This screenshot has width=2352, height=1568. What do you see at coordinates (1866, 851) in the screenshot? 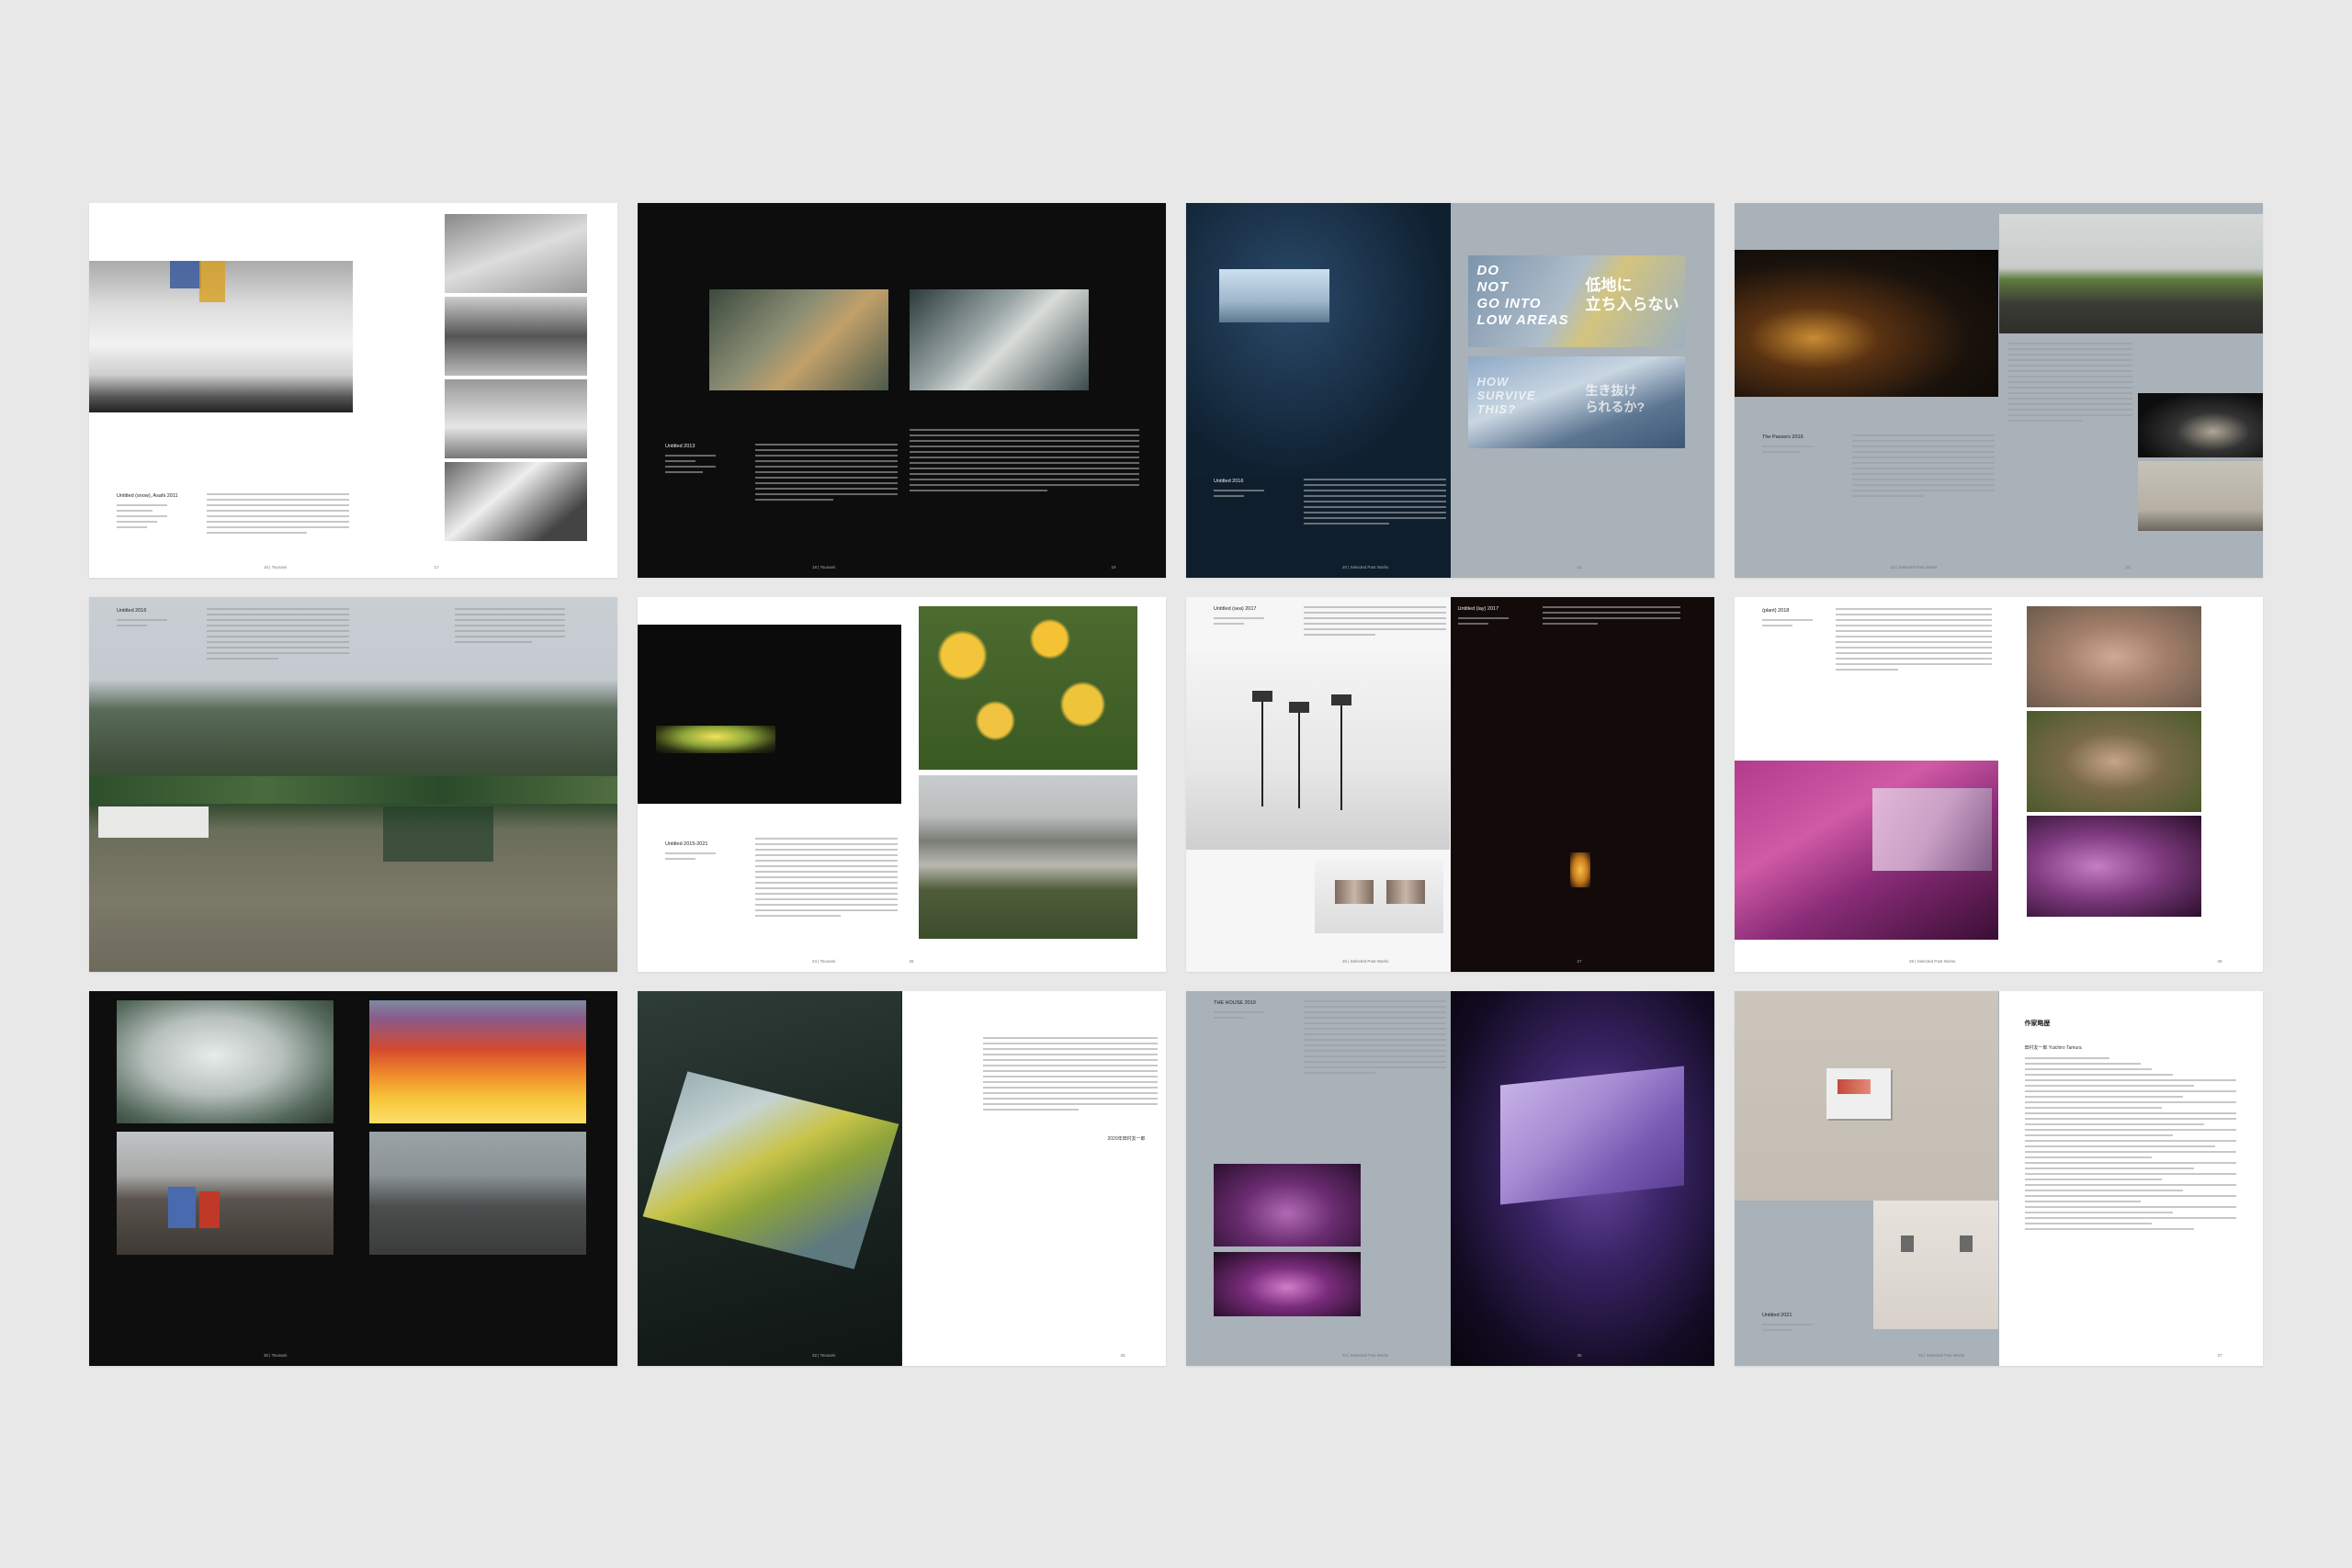
I see `photo-magenta-installation` at bounding box center [1866, 851].